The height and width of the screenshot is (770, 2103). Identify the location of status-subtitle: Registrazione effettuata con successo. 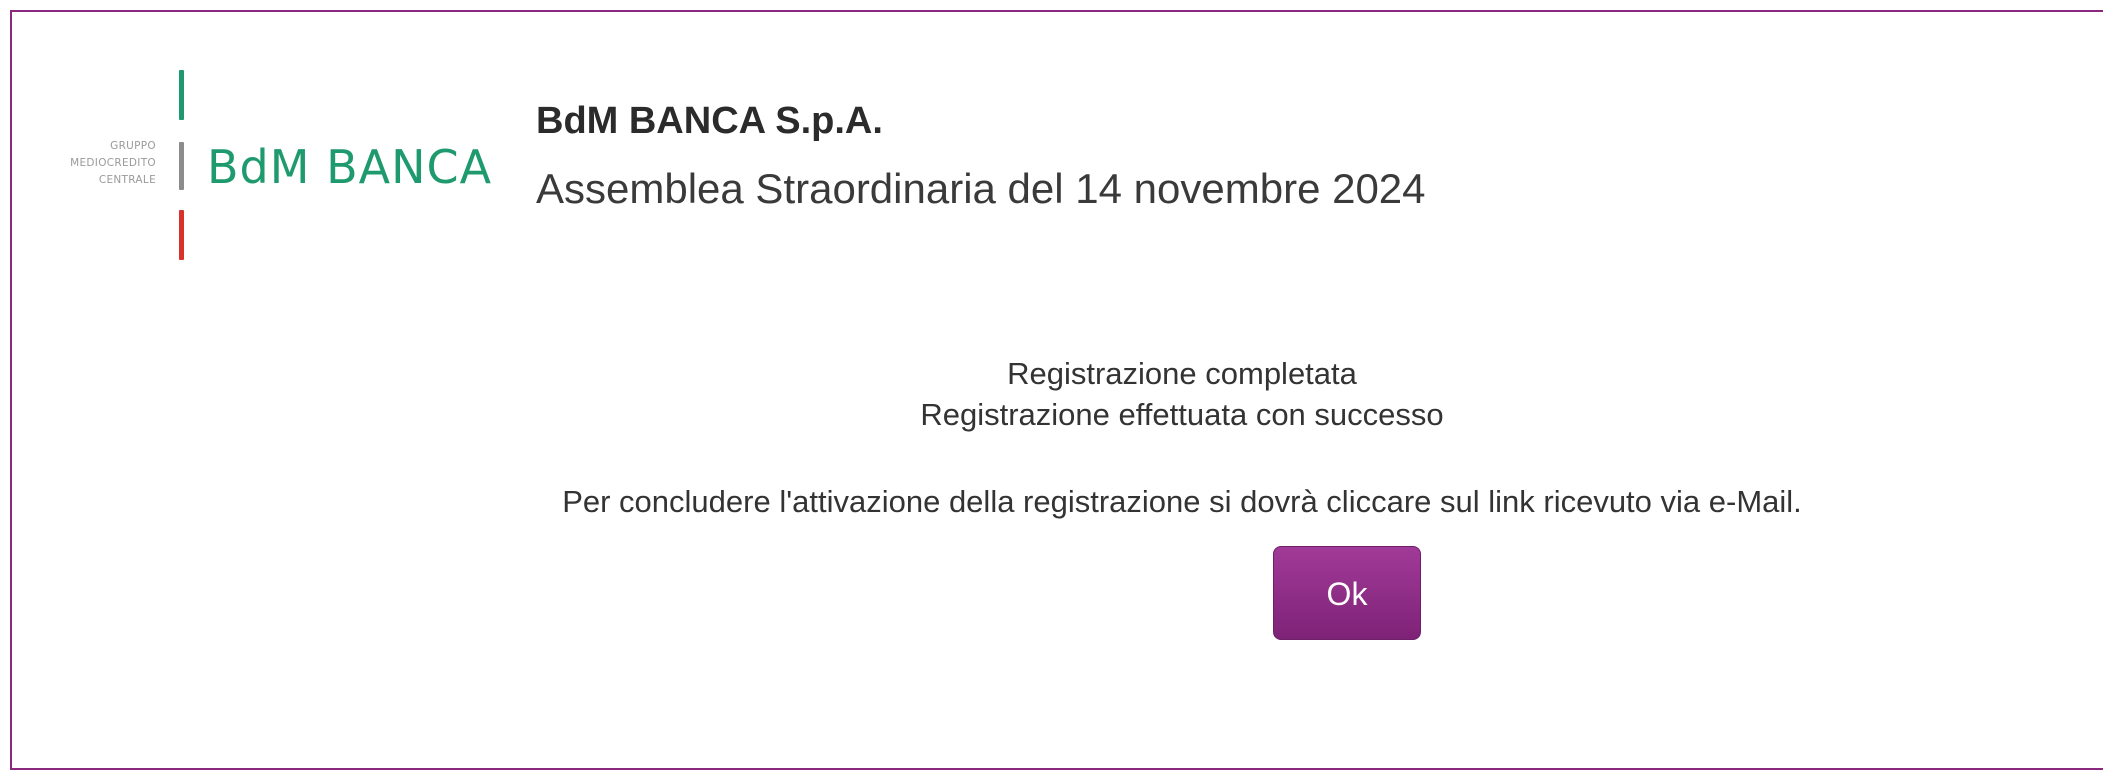
(1182, 414).